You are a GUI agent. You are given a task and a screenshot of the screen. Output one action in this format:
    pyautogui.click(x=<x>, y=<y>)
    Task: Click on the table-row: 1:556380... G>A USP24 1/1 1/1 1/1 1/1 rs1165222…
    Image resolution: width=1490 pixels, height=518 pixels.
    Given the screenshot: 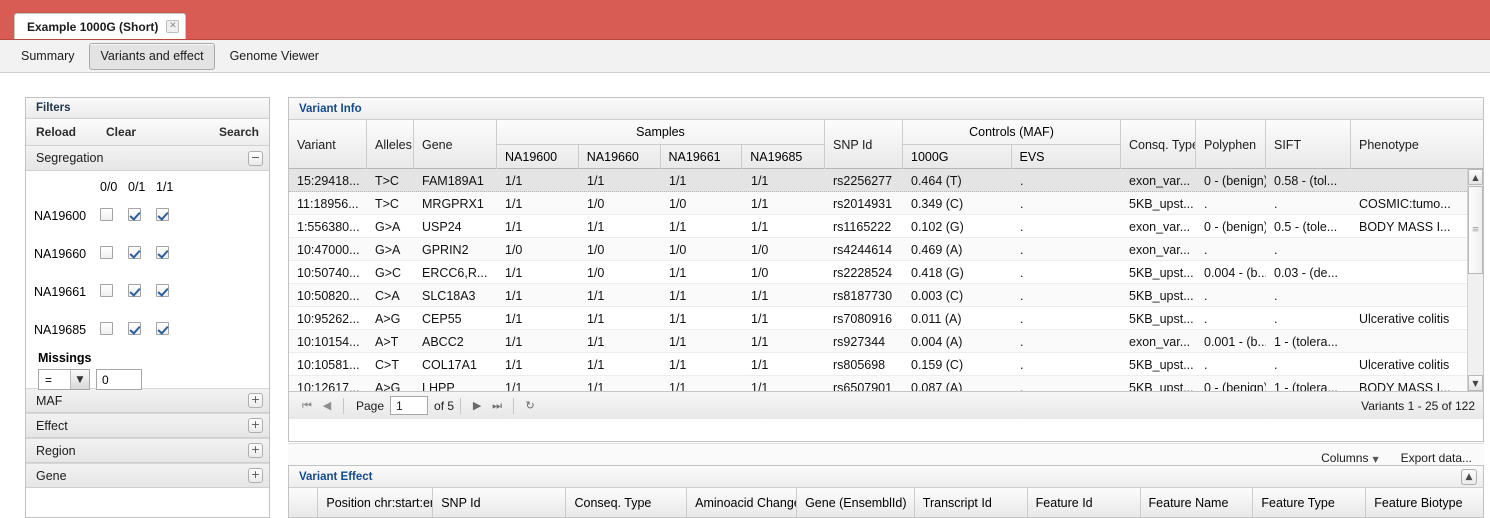 What is the action you would take?
    pyautogui.click(x=886, y=226)
    